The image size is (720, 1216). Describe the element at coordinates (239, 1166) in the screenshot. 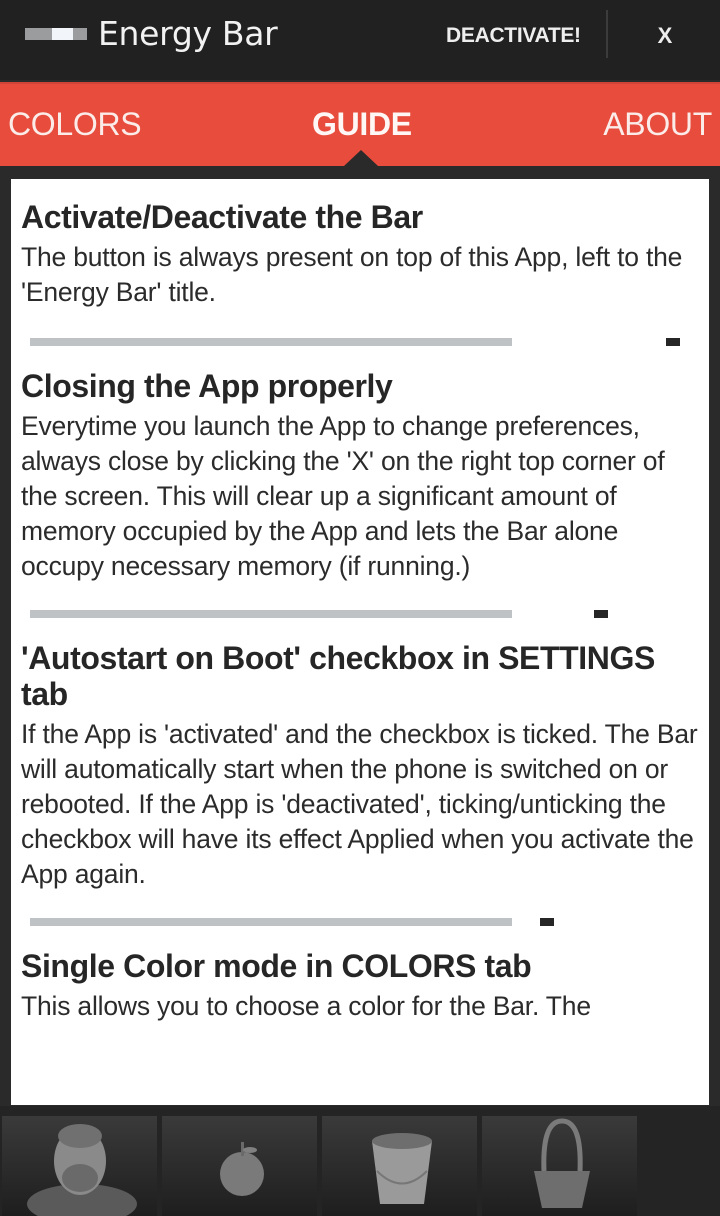

I see `apple-icon` at that location.